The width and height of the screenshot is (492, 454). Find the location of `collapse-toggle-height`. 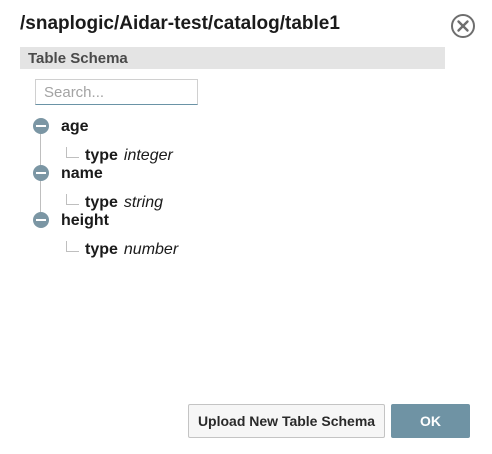

collapse-toggle-height is located at coordinates (41, 220).